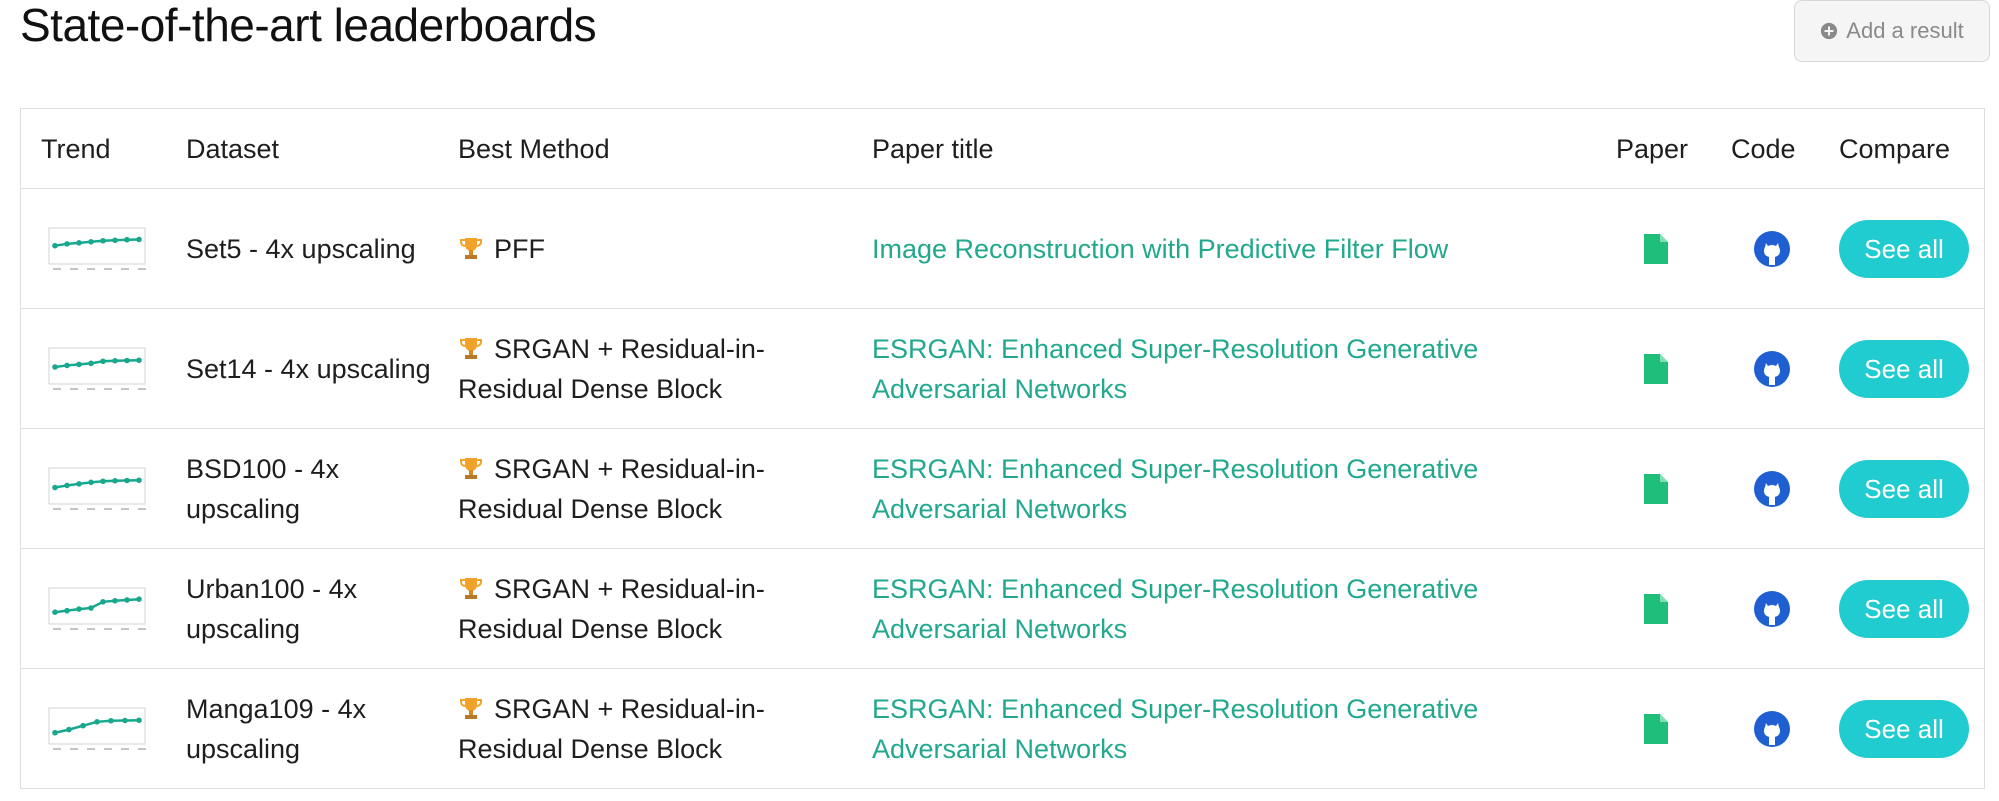 The height and width of the screenshot is (801, 1999). I want to click on add-result-button: Add a result, so click(1892, 31).